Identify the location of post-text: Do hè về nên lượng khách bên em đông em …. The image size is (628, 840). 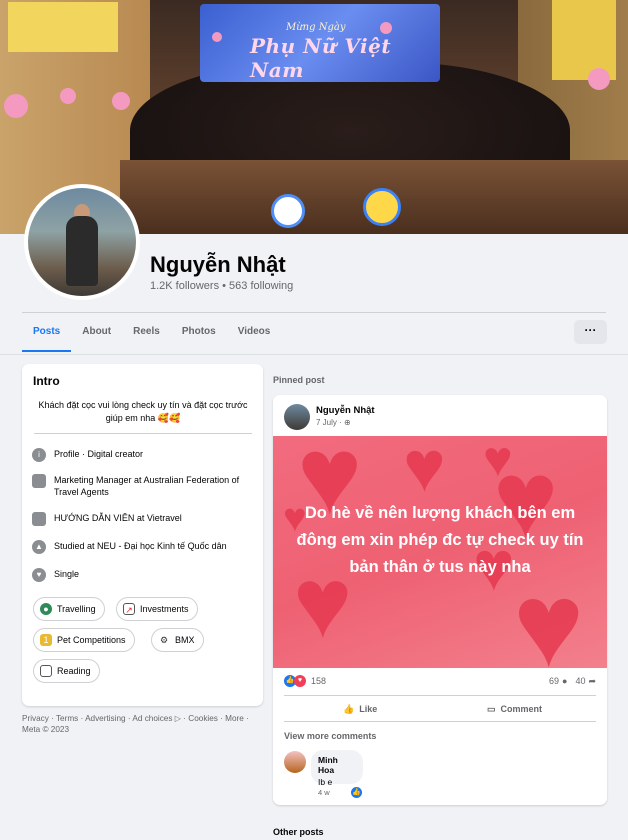
(440, 540).